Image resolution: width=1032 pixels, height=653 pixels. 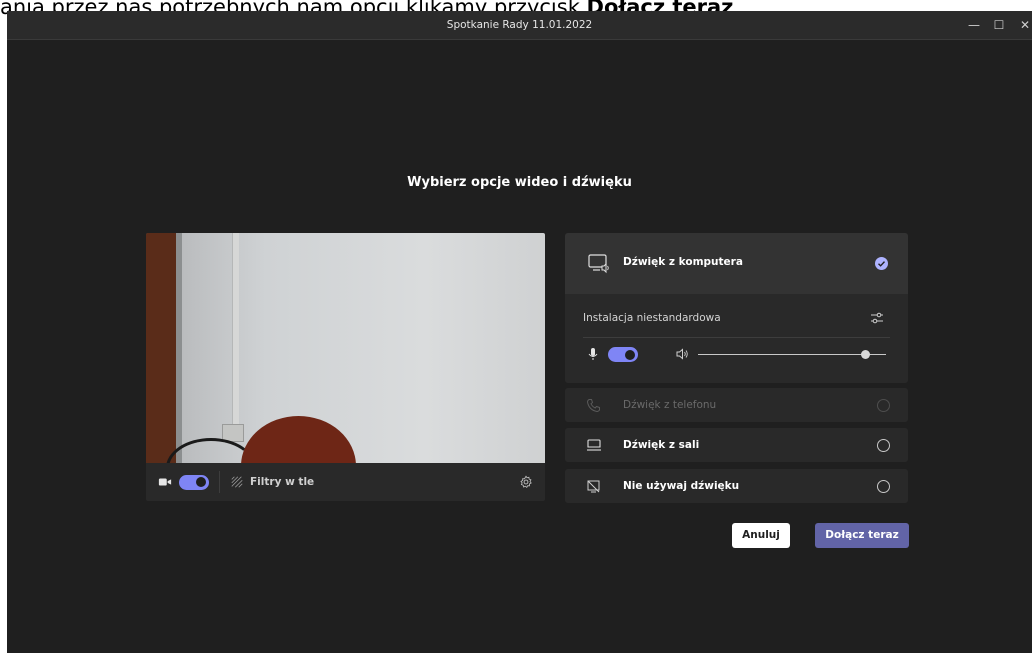 What do you see at coordinates (526, 482) in the screenshot?
I see `device-settings-gear-icon` at bounding box center [526, 482].